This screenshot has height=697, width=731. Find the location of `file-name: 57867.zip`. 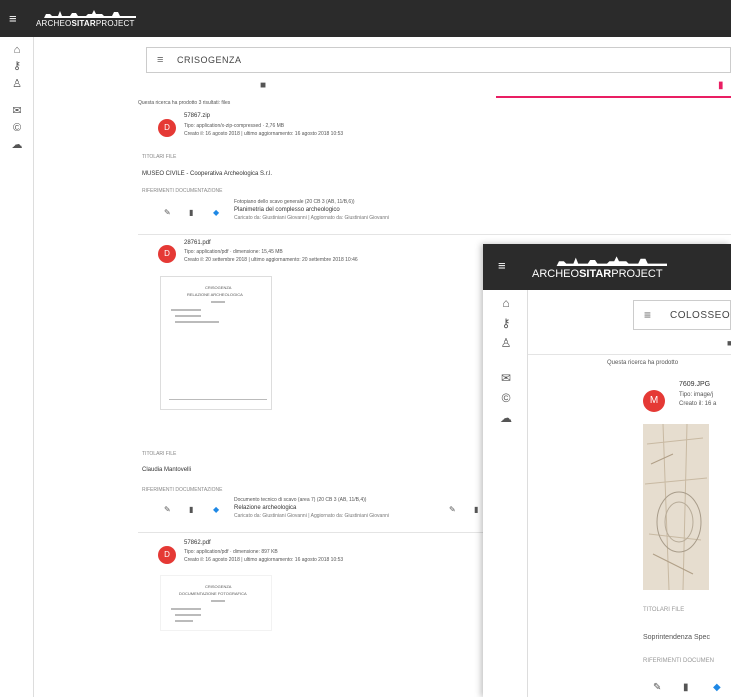

file-name: 57867.zip is located at coordinates (197, 116).